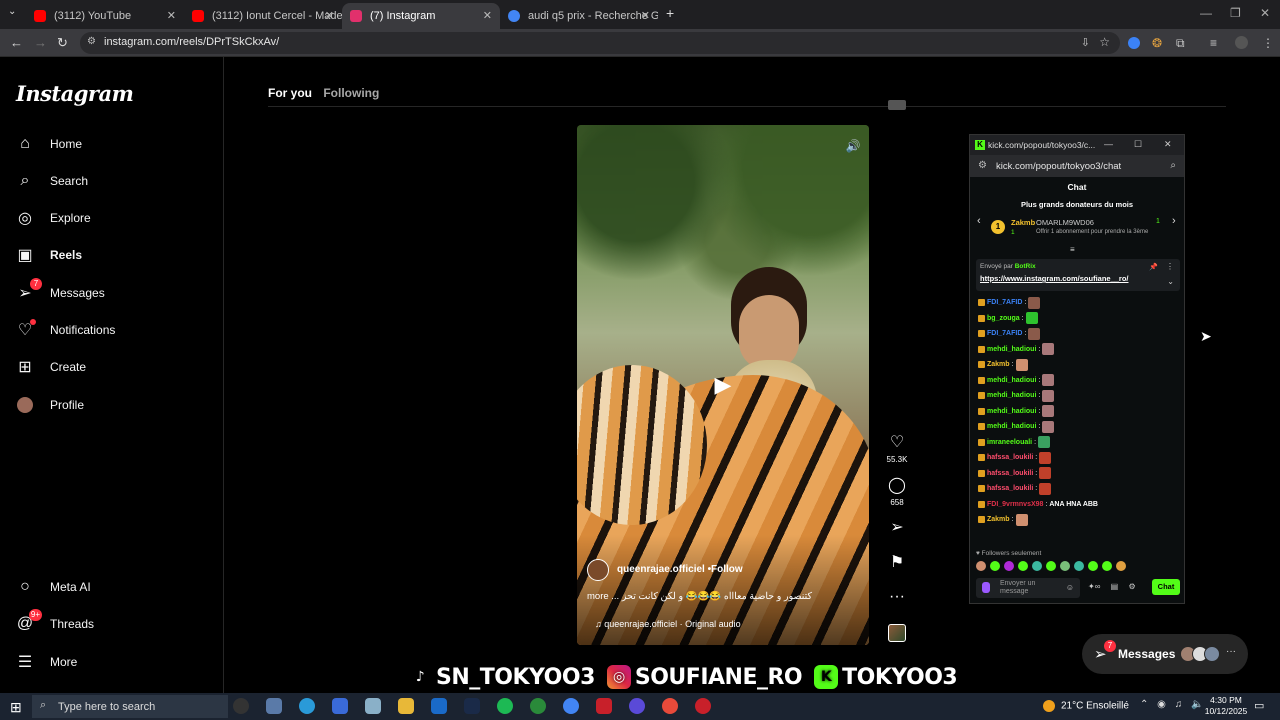 The width and height of the screenshot is (1280, 720). Describe the element at coordinates (16, 707) in the screenshot. I see `windows-start-icon: ⊞` at that location.